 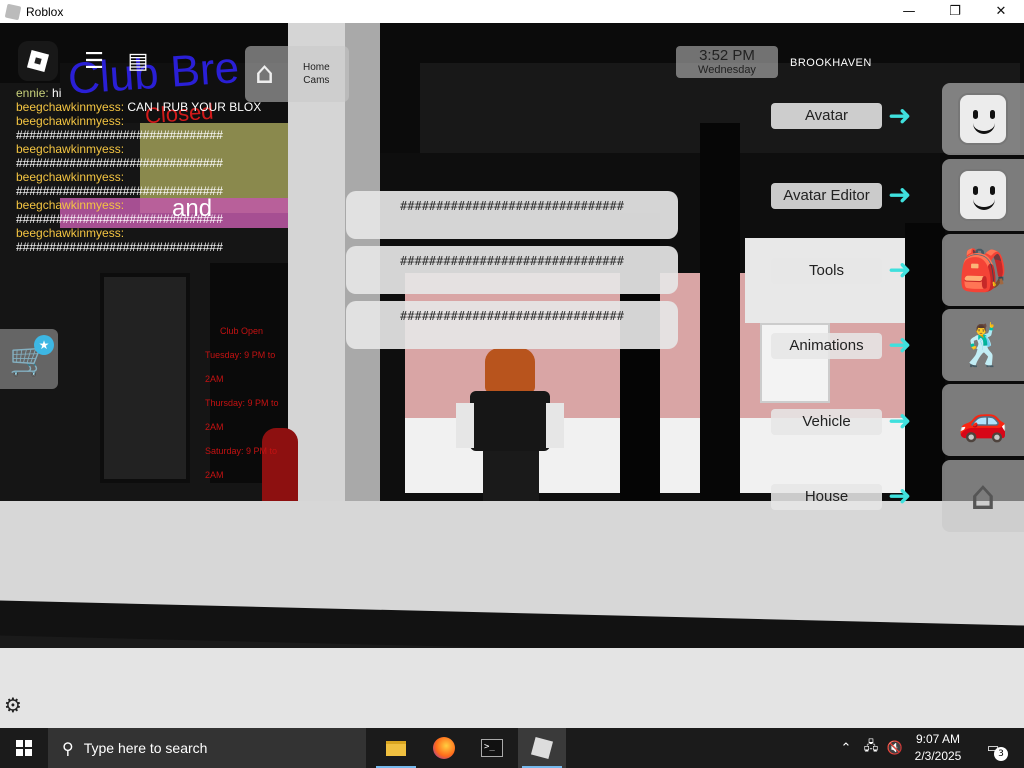 What do you see at coordinates (1001, 11) in the screenshot?
I see `close-button: ✕` at bounding box center [1001, 11].